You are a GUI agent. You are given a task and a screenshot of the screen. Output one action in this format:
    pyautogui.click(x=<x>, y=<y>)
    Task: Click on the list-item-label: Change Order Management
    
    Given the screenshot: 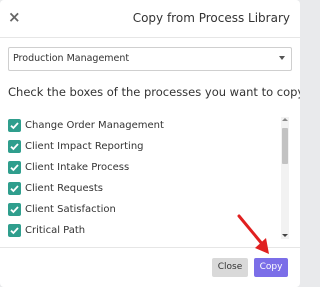 What is the action you would take?
    pyautogui.click(x=94, y=125)
    